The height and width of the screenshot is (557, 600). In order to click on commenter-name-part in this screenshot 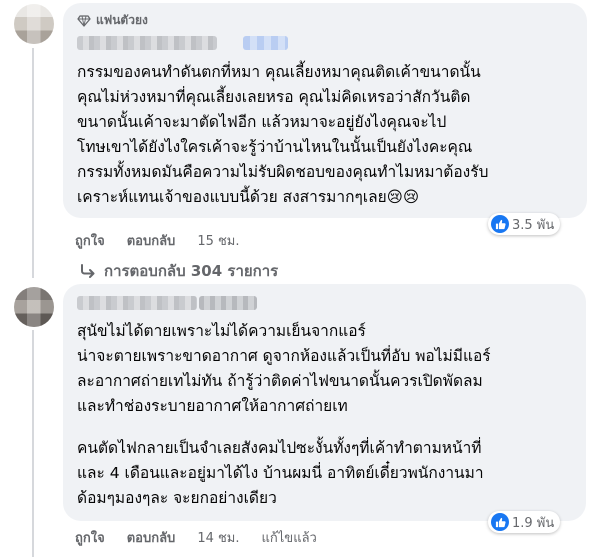, I will do `click(228, 303)`.